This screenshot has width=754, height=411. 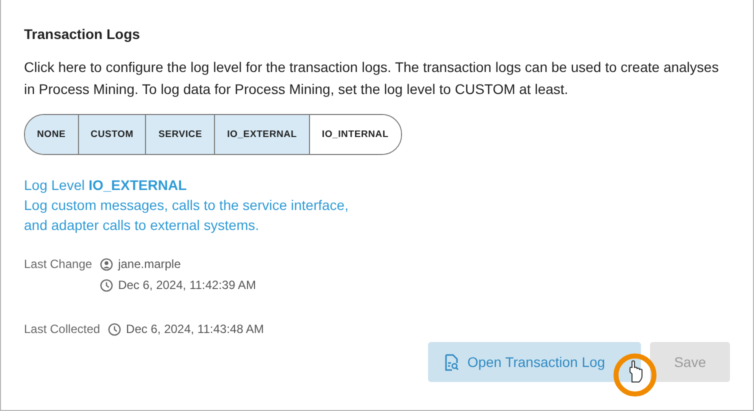 What do you see at coordinates (149, 264) in the screenshot?
I see `user-name: jane.marple` at bounding box center [149, 264].